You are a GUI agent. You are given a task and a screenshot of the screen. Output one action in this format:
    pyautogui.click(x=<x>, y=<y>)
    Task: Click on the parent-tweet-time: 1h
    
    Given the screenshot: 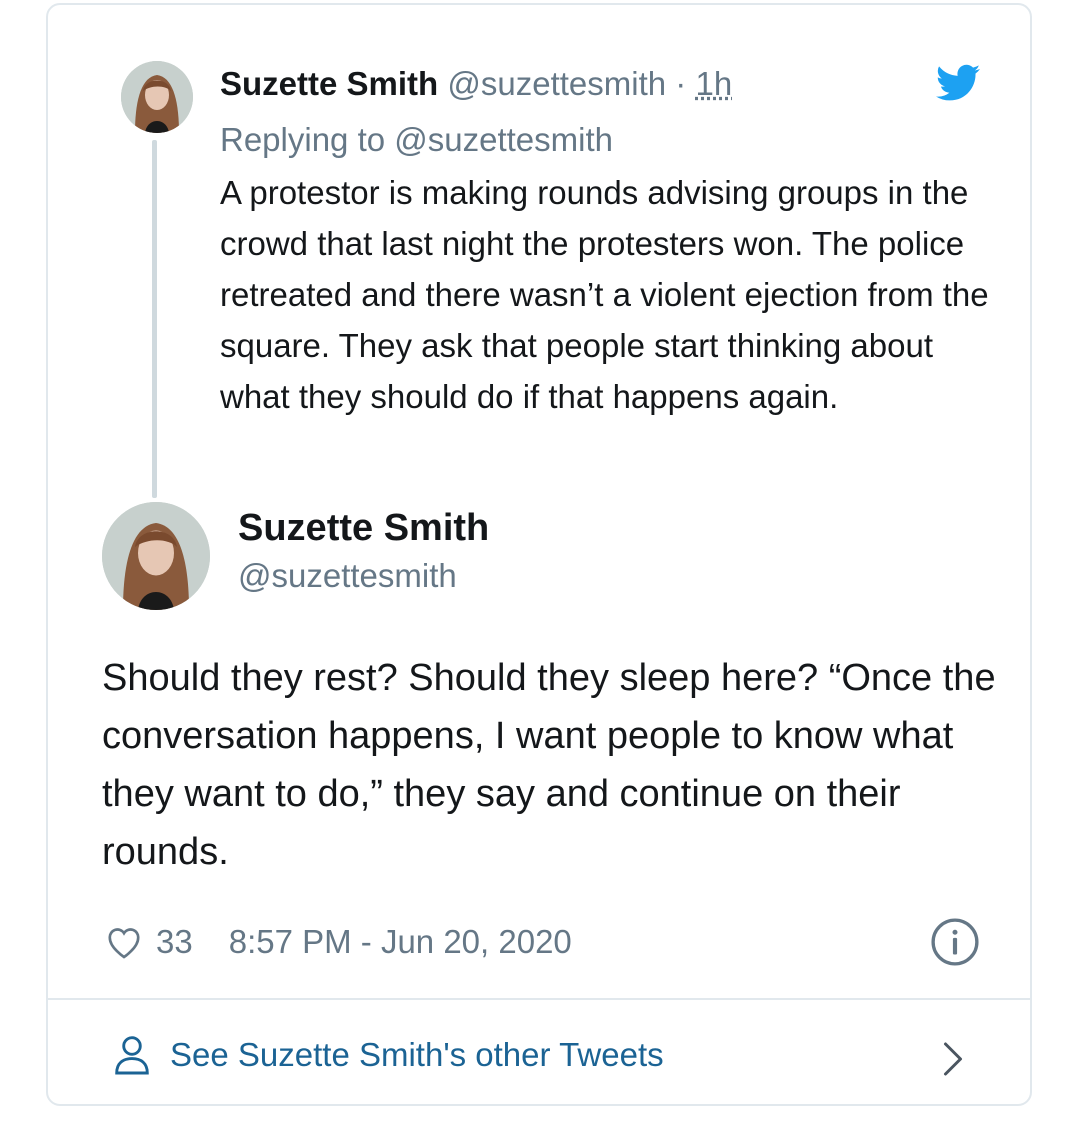 What is the action you would take?
    pyautogui.click(x=713, y=83)
    